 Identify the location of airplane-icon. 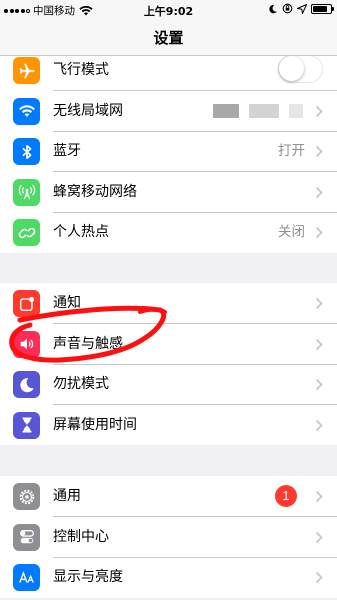
(26, 70).